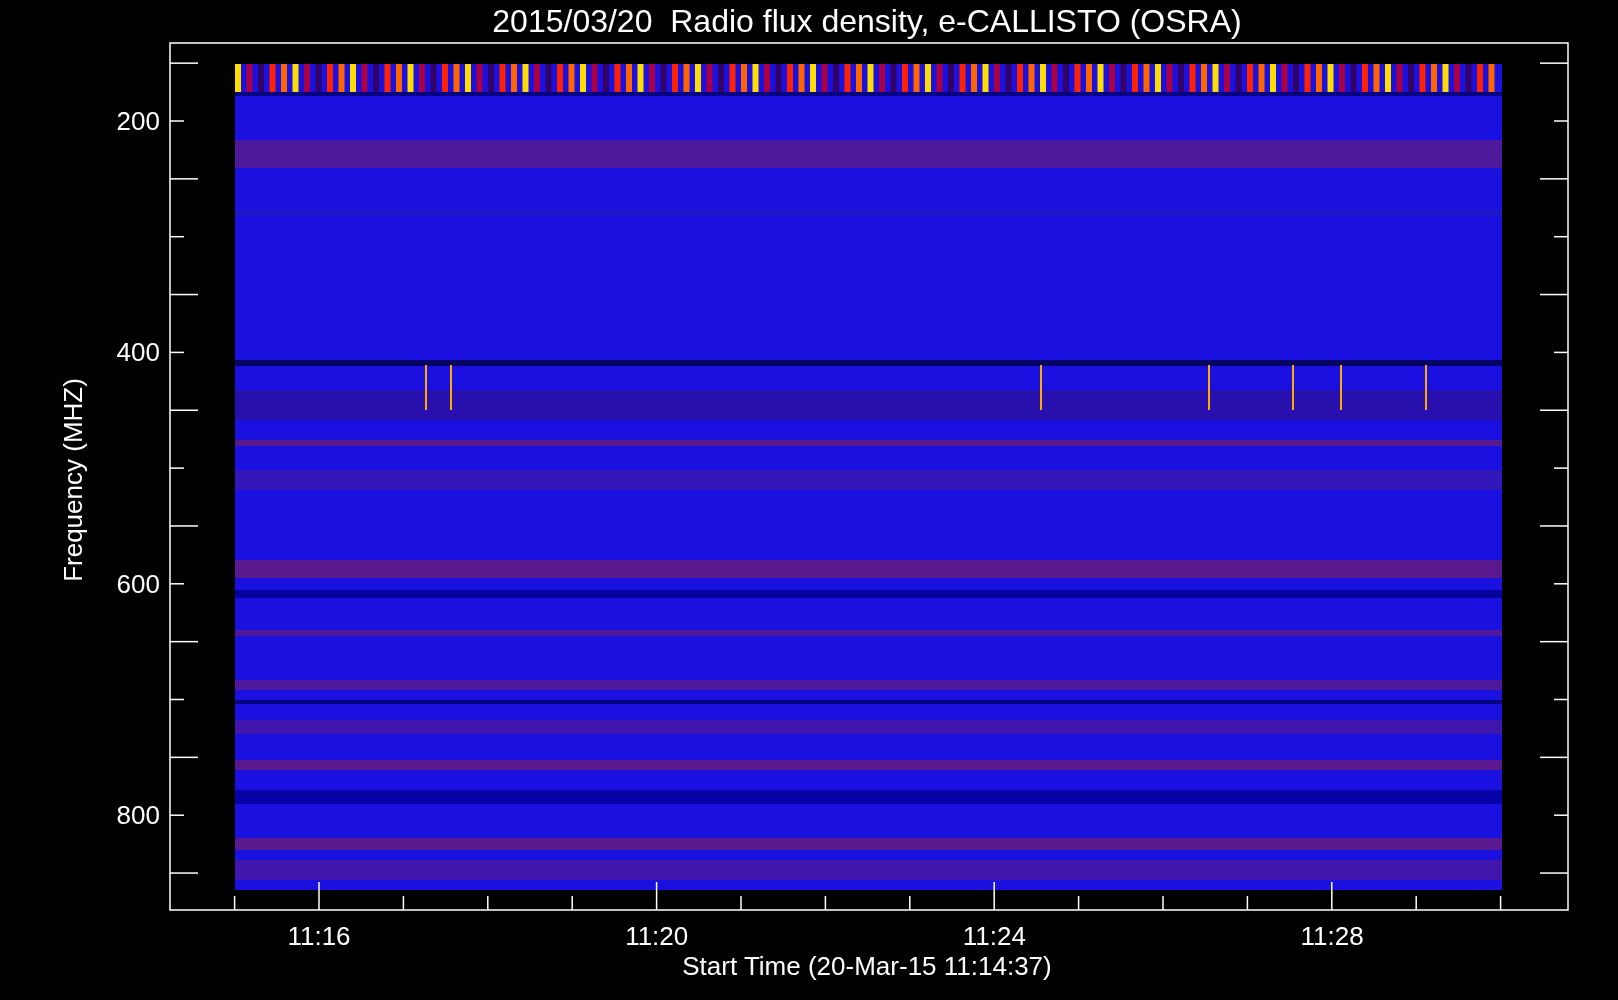 This screenshot has width=1618, height=1000. Describe the element at coordinates (867, 966) in the screenshot. I see `x-axis-label: Start Time (20-Mar-15 11:14:37)` at that location.